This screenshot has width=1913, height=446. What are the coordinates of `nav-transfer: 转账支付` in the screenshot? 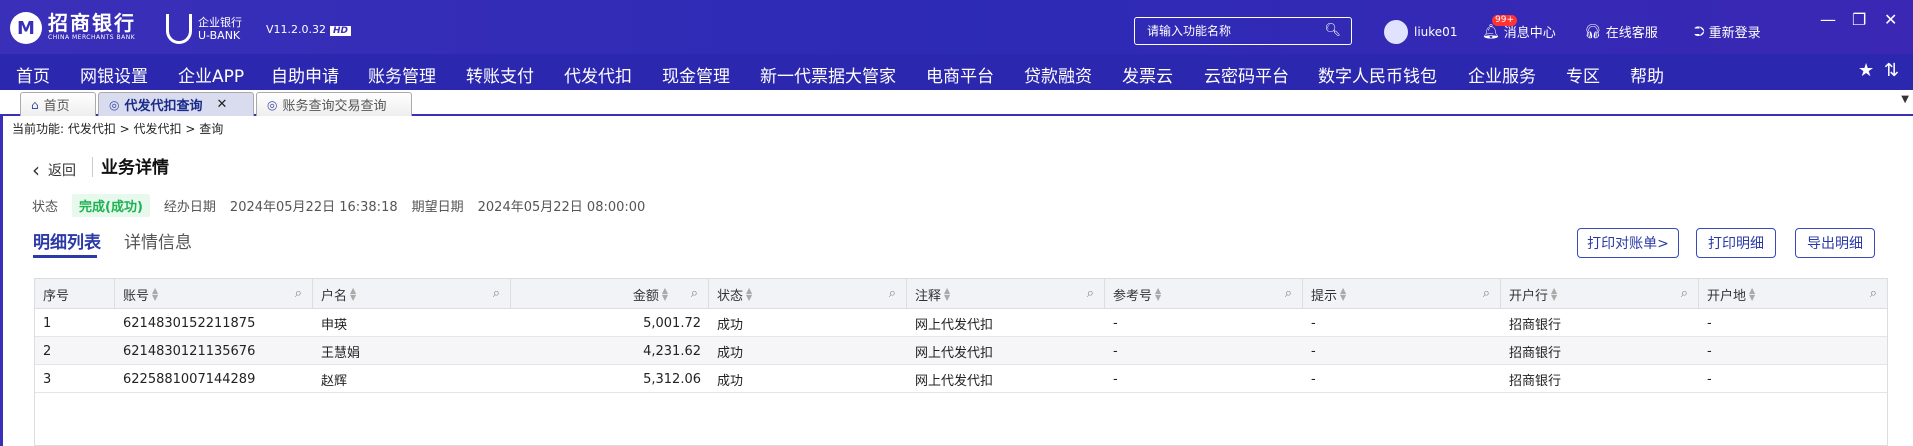 It's located at (500, 74).